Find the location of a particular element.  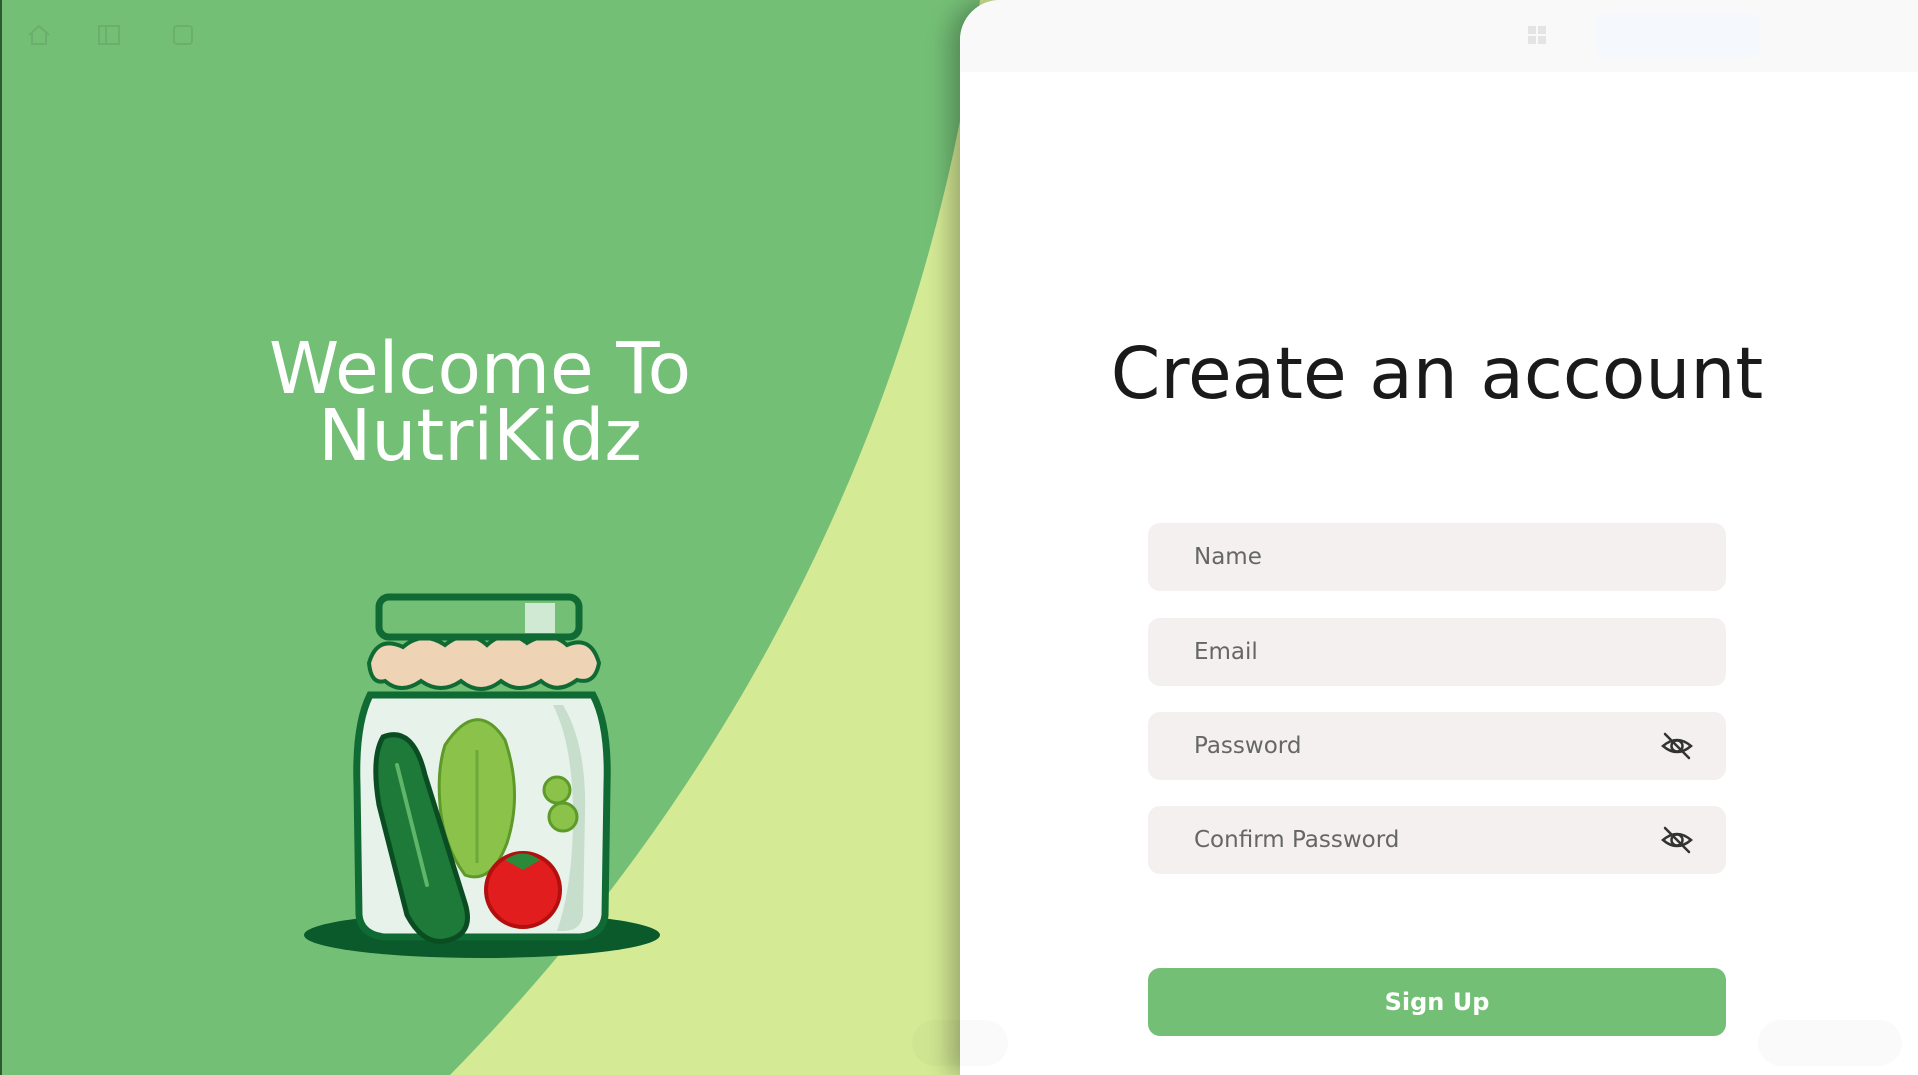

confirm-password-input is located at coordinates (1437, 840).